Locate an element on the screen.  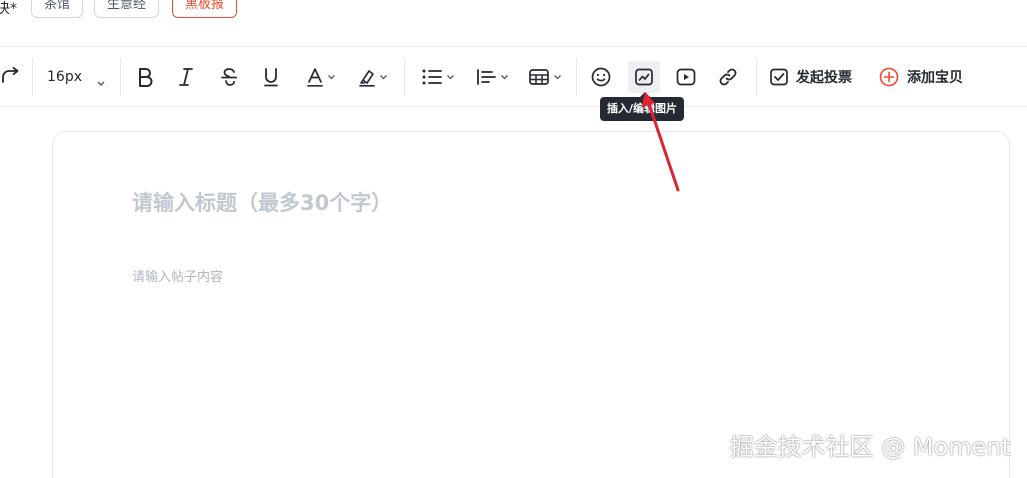
add-circle-icon is located at coordinates (889, 77).